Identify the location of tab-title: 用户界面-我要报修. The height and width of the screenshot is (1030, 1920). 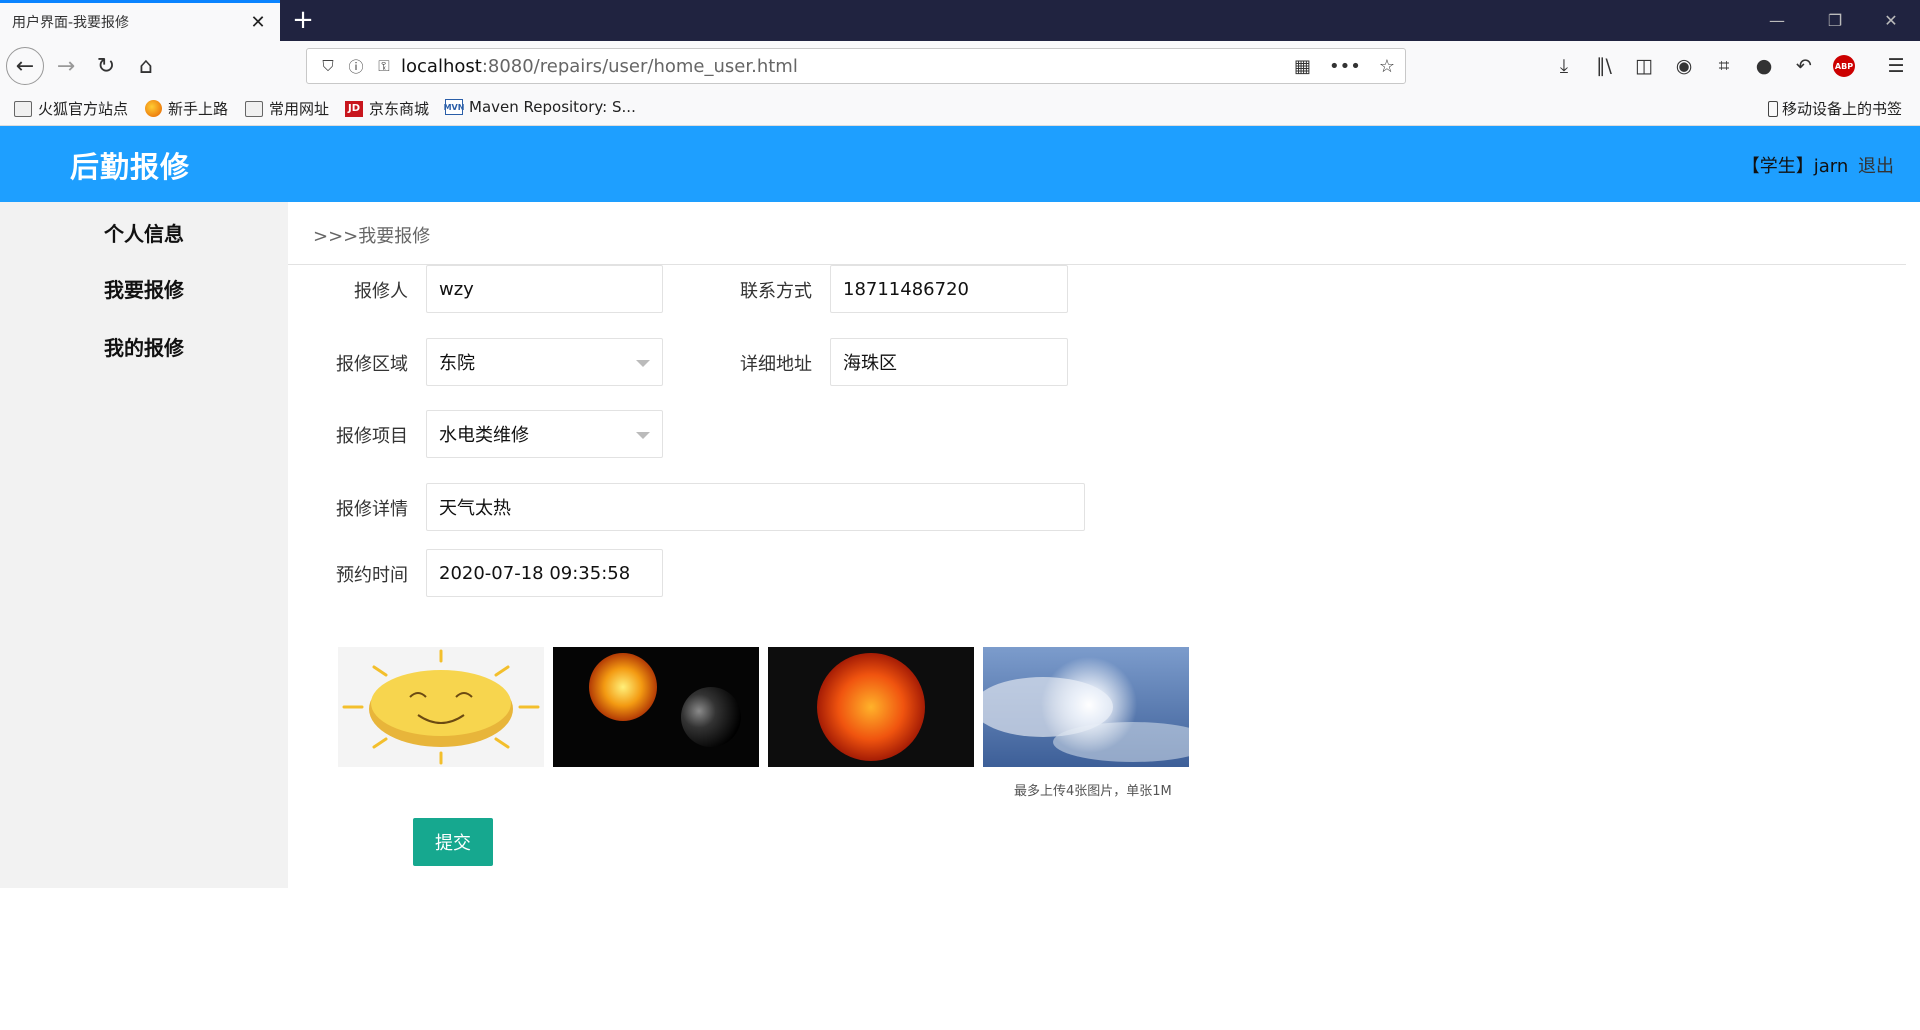
(71, 23).